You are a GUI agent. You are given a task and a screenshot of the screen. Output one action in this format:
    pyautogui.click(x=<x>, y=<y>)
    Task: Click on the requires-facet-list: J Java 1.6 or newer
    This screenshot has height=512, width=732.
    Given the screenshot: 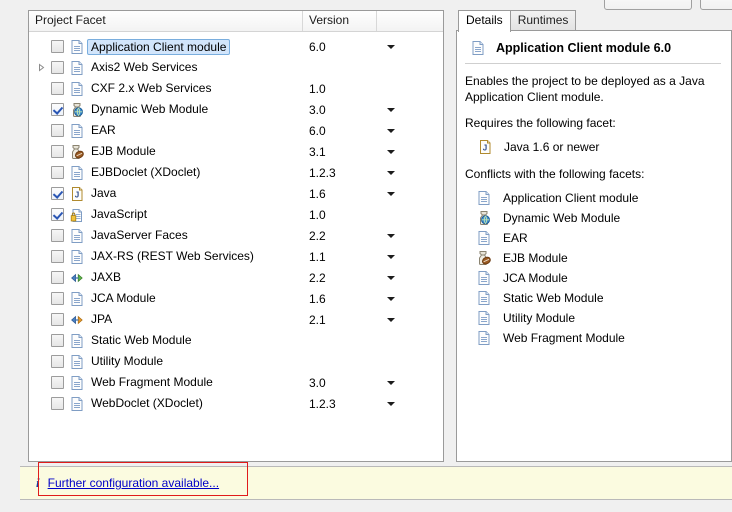 What is the action you would take?
    pyautogui.click(x=593, y=147)
    